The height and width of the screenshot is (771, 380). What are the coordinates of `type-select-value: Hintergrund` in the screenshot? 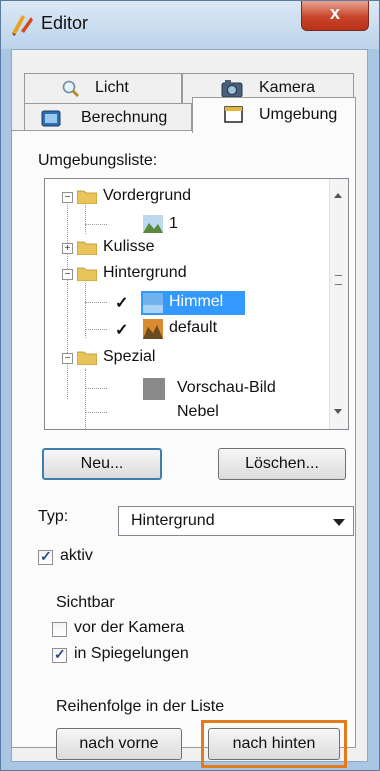 It's located at (173, 520).